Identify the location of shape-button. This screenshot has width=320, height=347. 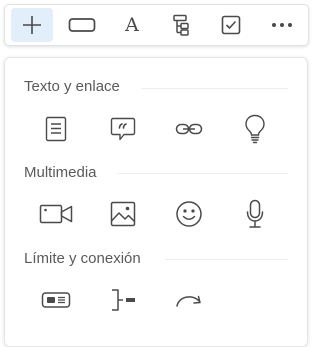
(82, 25).